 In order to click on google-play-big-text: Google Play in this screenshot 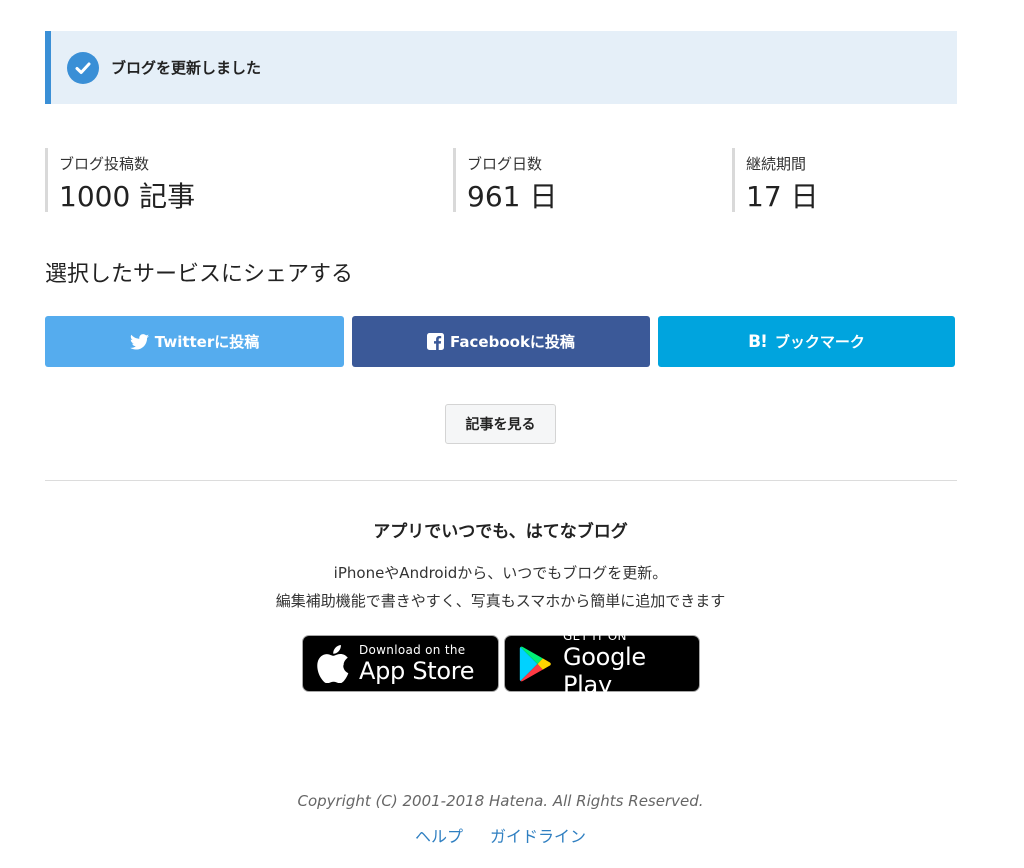, I will do `click(604, 670)`.